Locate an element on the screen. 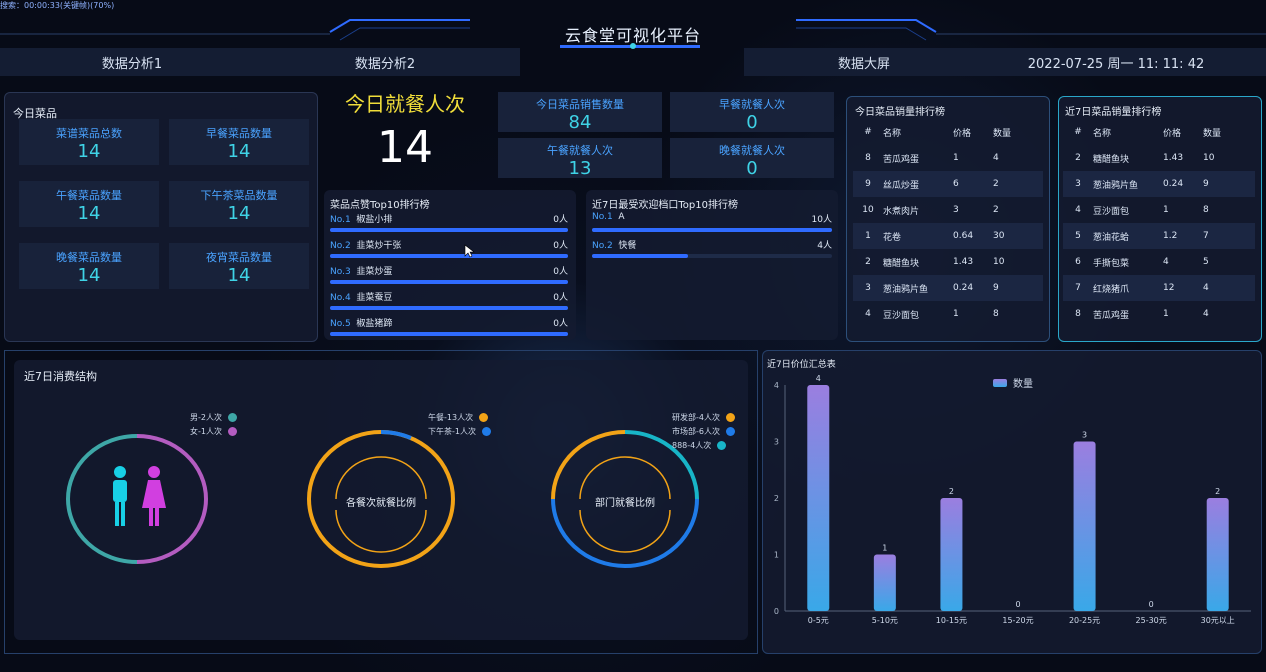 This screenshot has width=1266, height=672. rank-item: No.2 快餐 4人 is located at coordinates (712, 248).